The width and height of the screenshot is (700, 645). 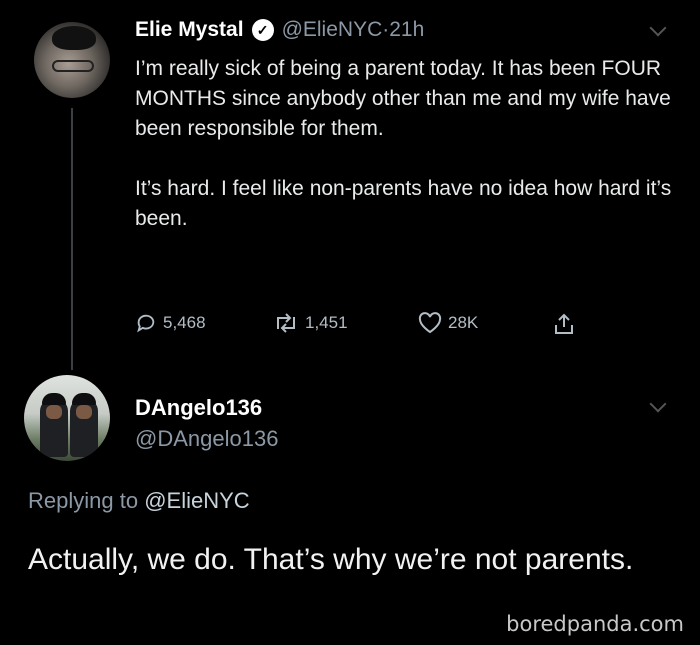 What do you see at coordinates (189, 30) in the screenshot?
I see `author-name: Elie Mystal` at bounding box center [189, 30].